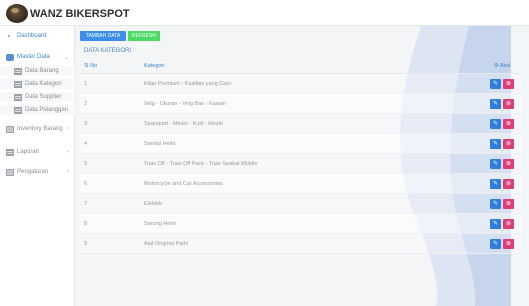  I want to click on sidebar-item-master-data: Master Data ⌄, so click(37, 57).